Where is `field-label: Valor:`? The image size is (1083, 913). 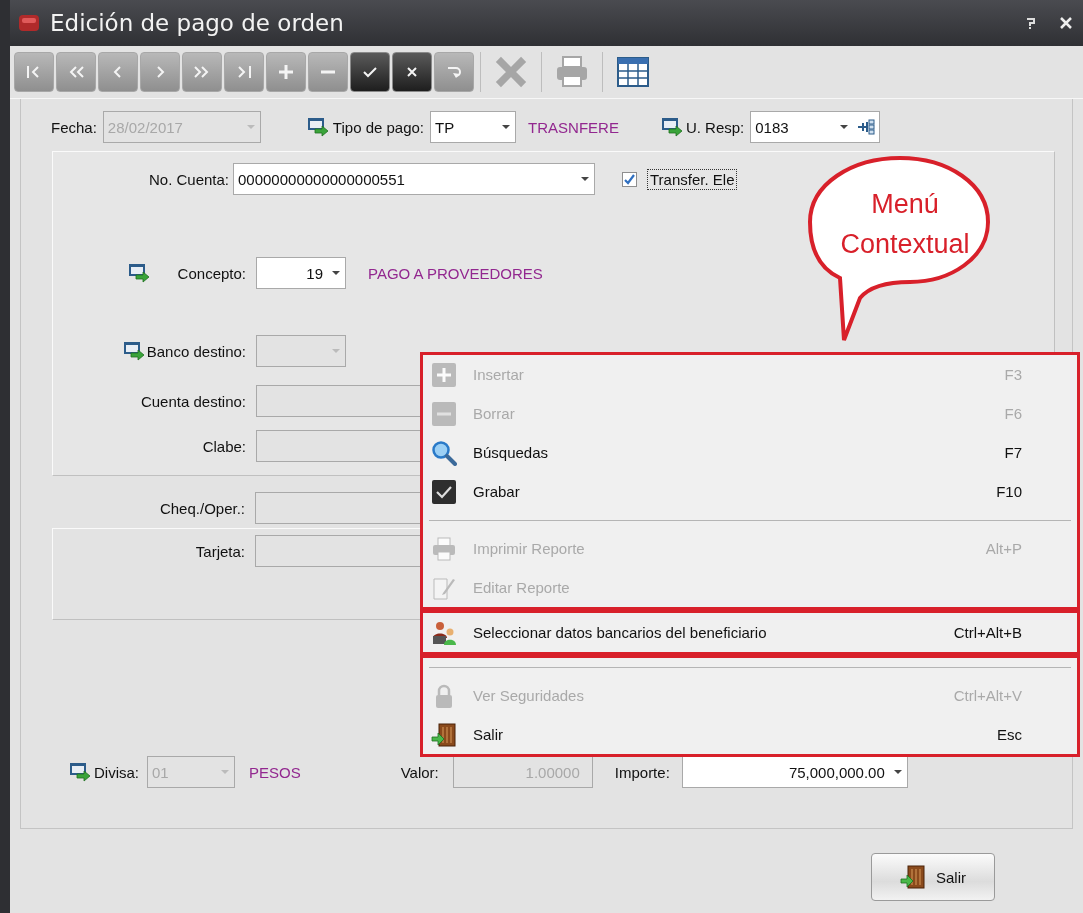 field-label: Valor: is located at coordinates (419, 772).